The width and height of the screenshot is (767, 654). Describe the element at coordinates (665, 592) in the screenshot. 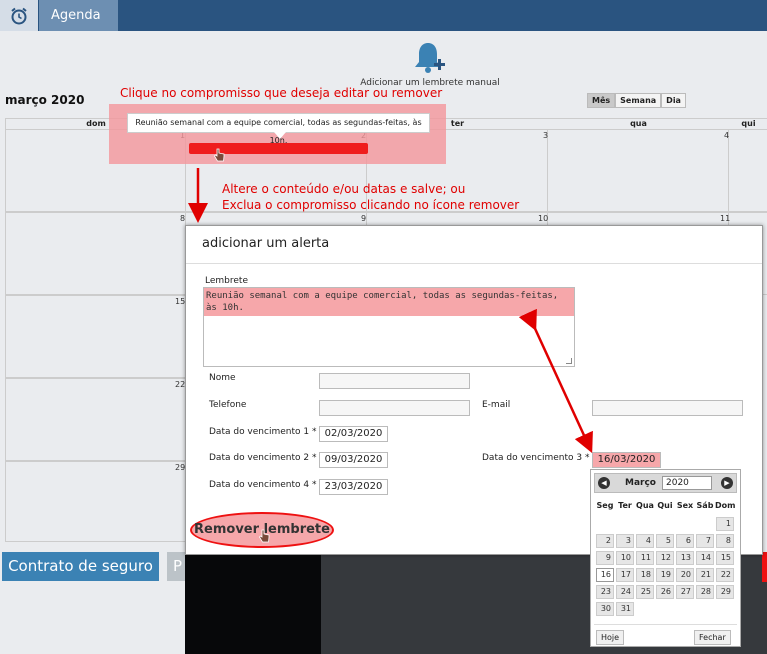

I see `datepicker-day: 26` at that location.